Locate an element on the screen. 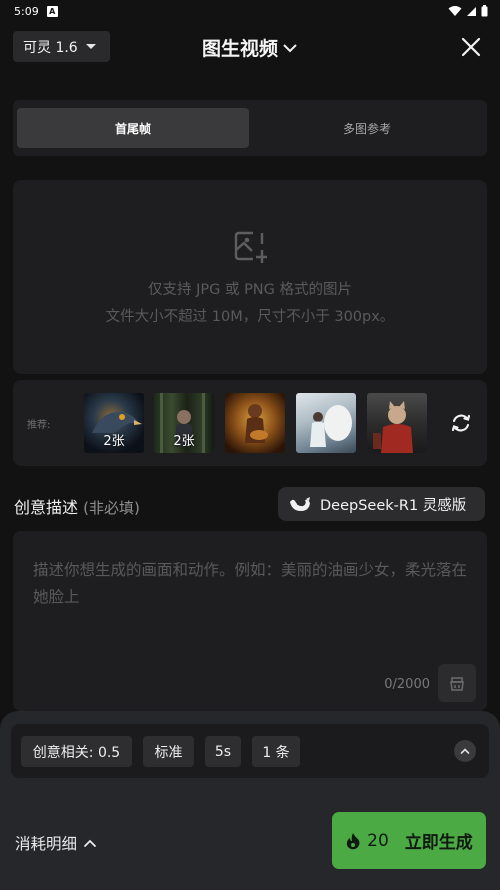 The image size is (500, 890). credit-cost: 20 is located at coordinates (378, 840).